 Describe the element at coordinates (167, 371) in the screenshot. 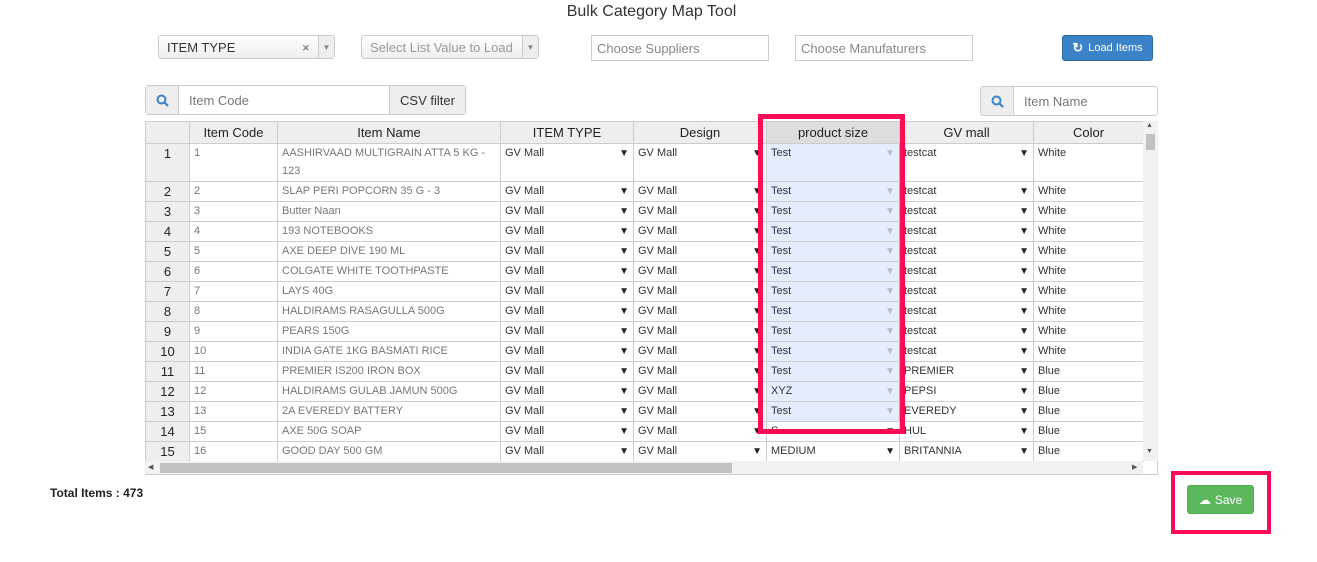

I see `row-number: 11` at that location.